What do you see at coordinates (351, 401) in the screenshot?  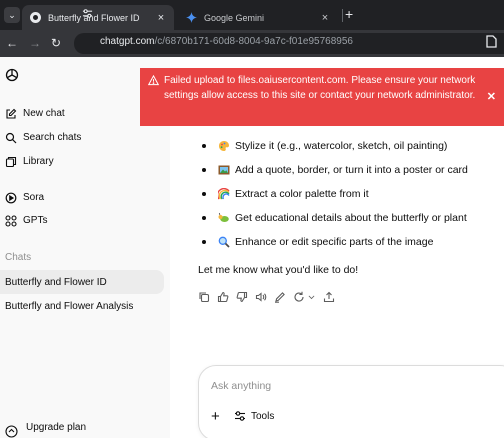 I see `composer: + Tools` at bounding box center [351, 401].